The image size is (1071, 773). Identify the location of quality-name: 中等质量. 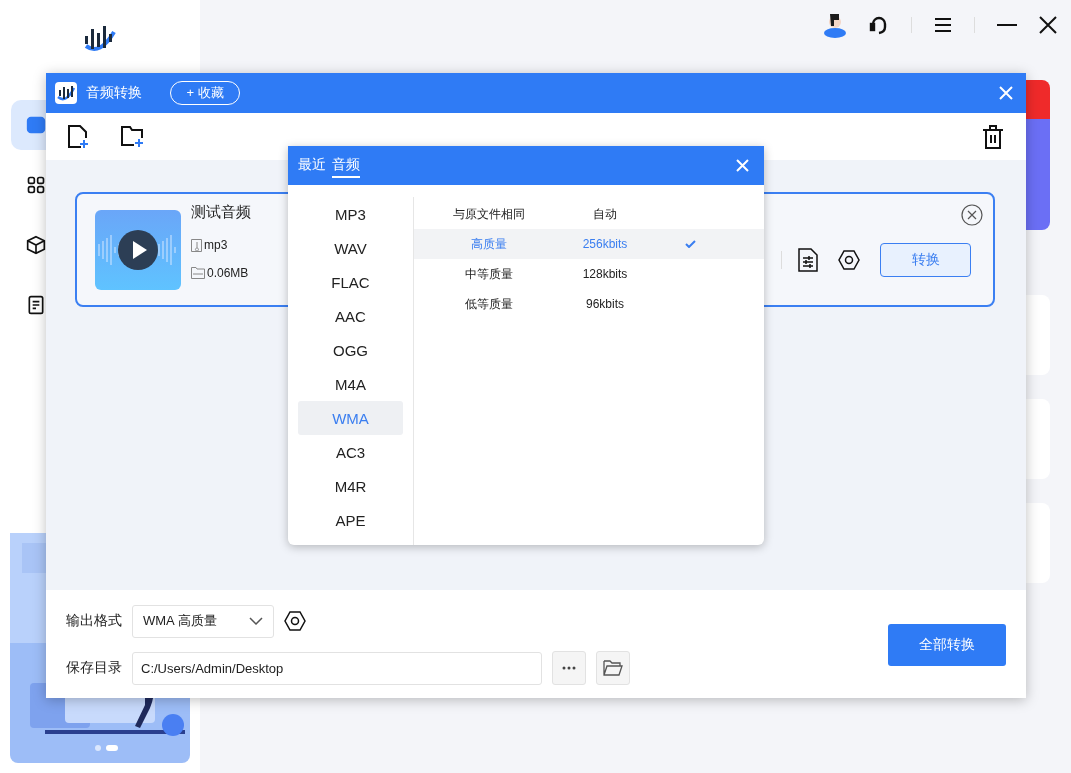
(489, 274).